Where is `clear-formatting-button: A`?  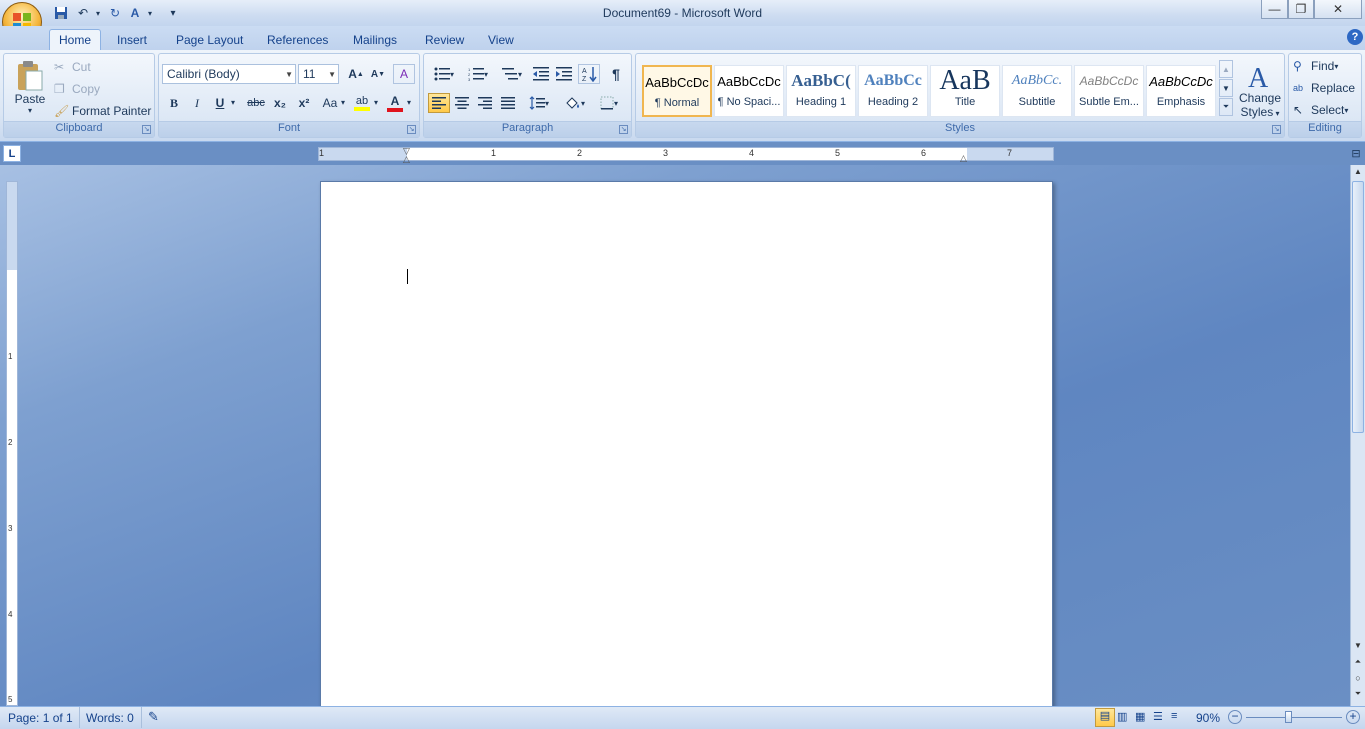
clear-formatting-button: A is located at coordinates (404, 74).